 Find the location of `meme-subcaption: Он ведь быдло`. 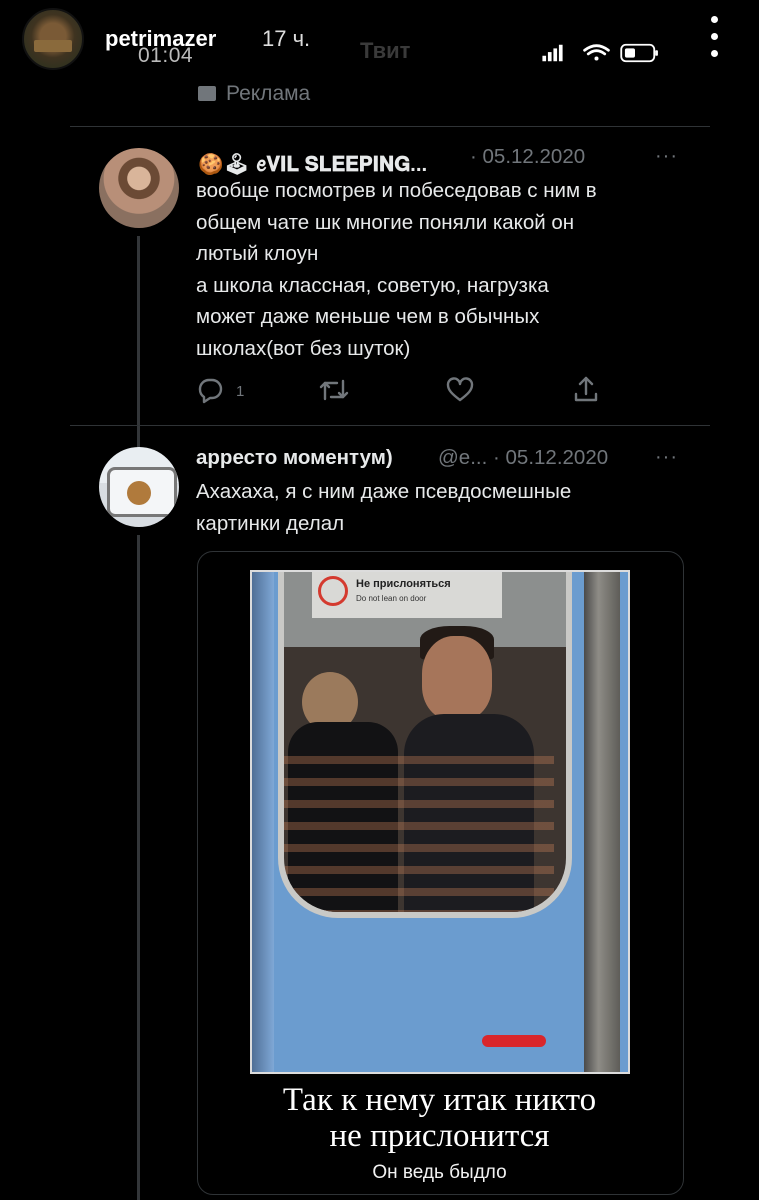

meme-subcaption: Он ведь быдло is located at coordinates (439, 1172).